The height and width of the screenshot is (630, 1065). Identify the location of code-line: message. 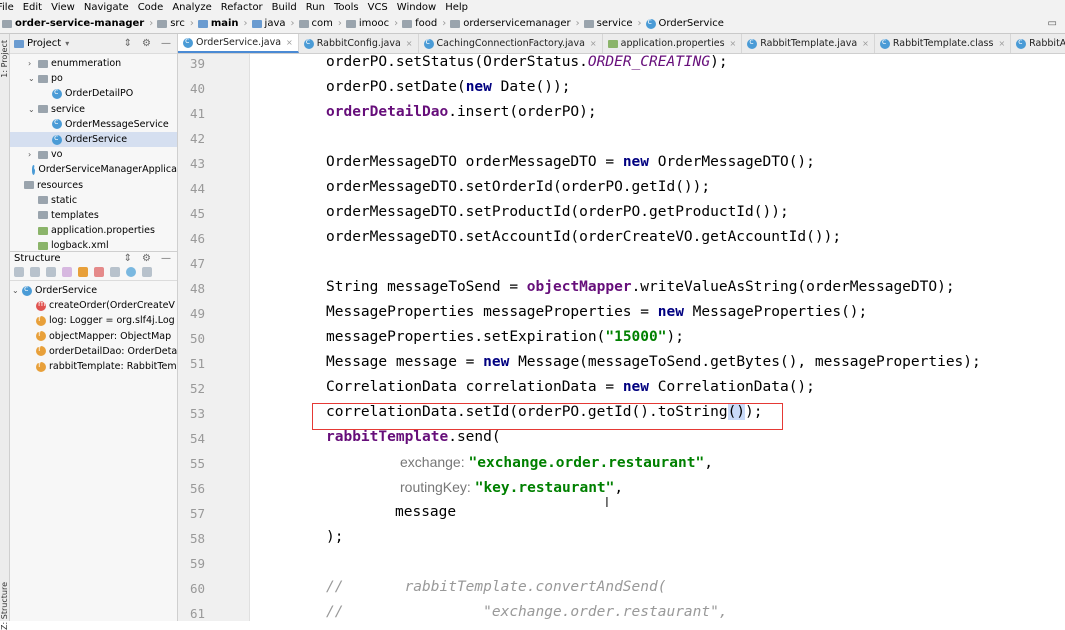
(425, 512).